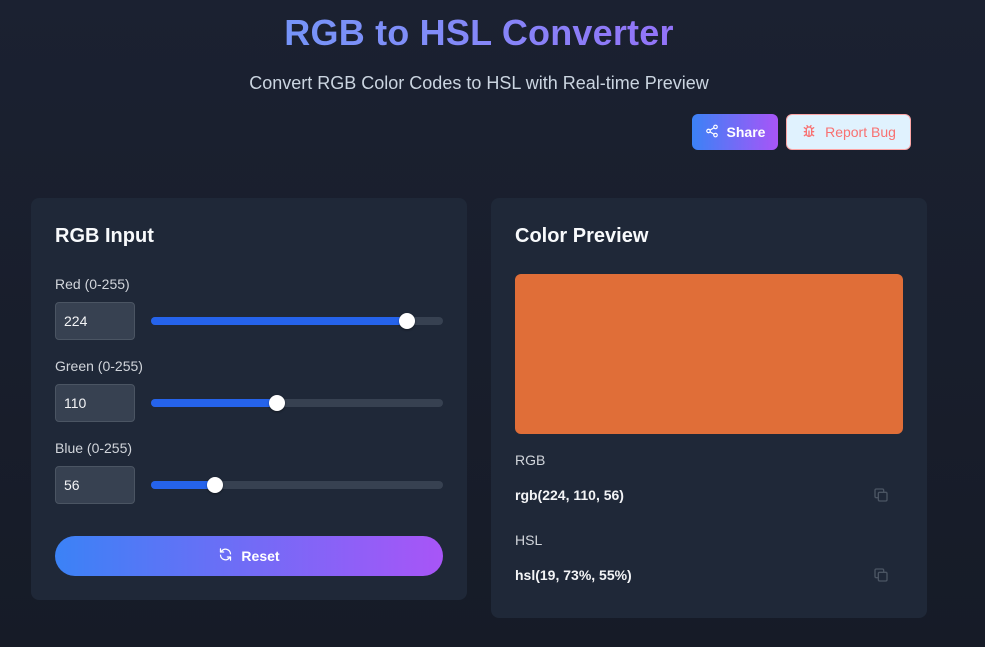 This screenshot has width=985, height=647. What do you see at coordinates (809, 132) in the screenshot?
I see `bug-icon` at bounding box center [809, 132].